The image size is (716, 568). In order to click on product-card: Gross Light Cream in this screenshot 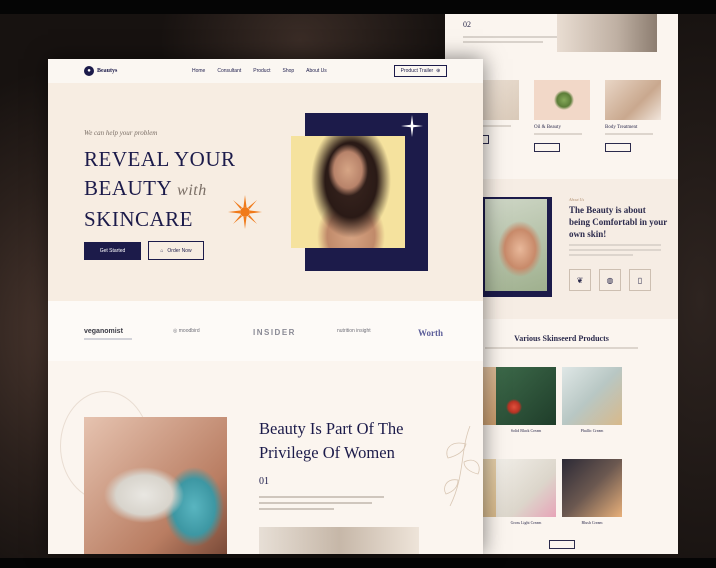, I will do `click(526, 493)`.